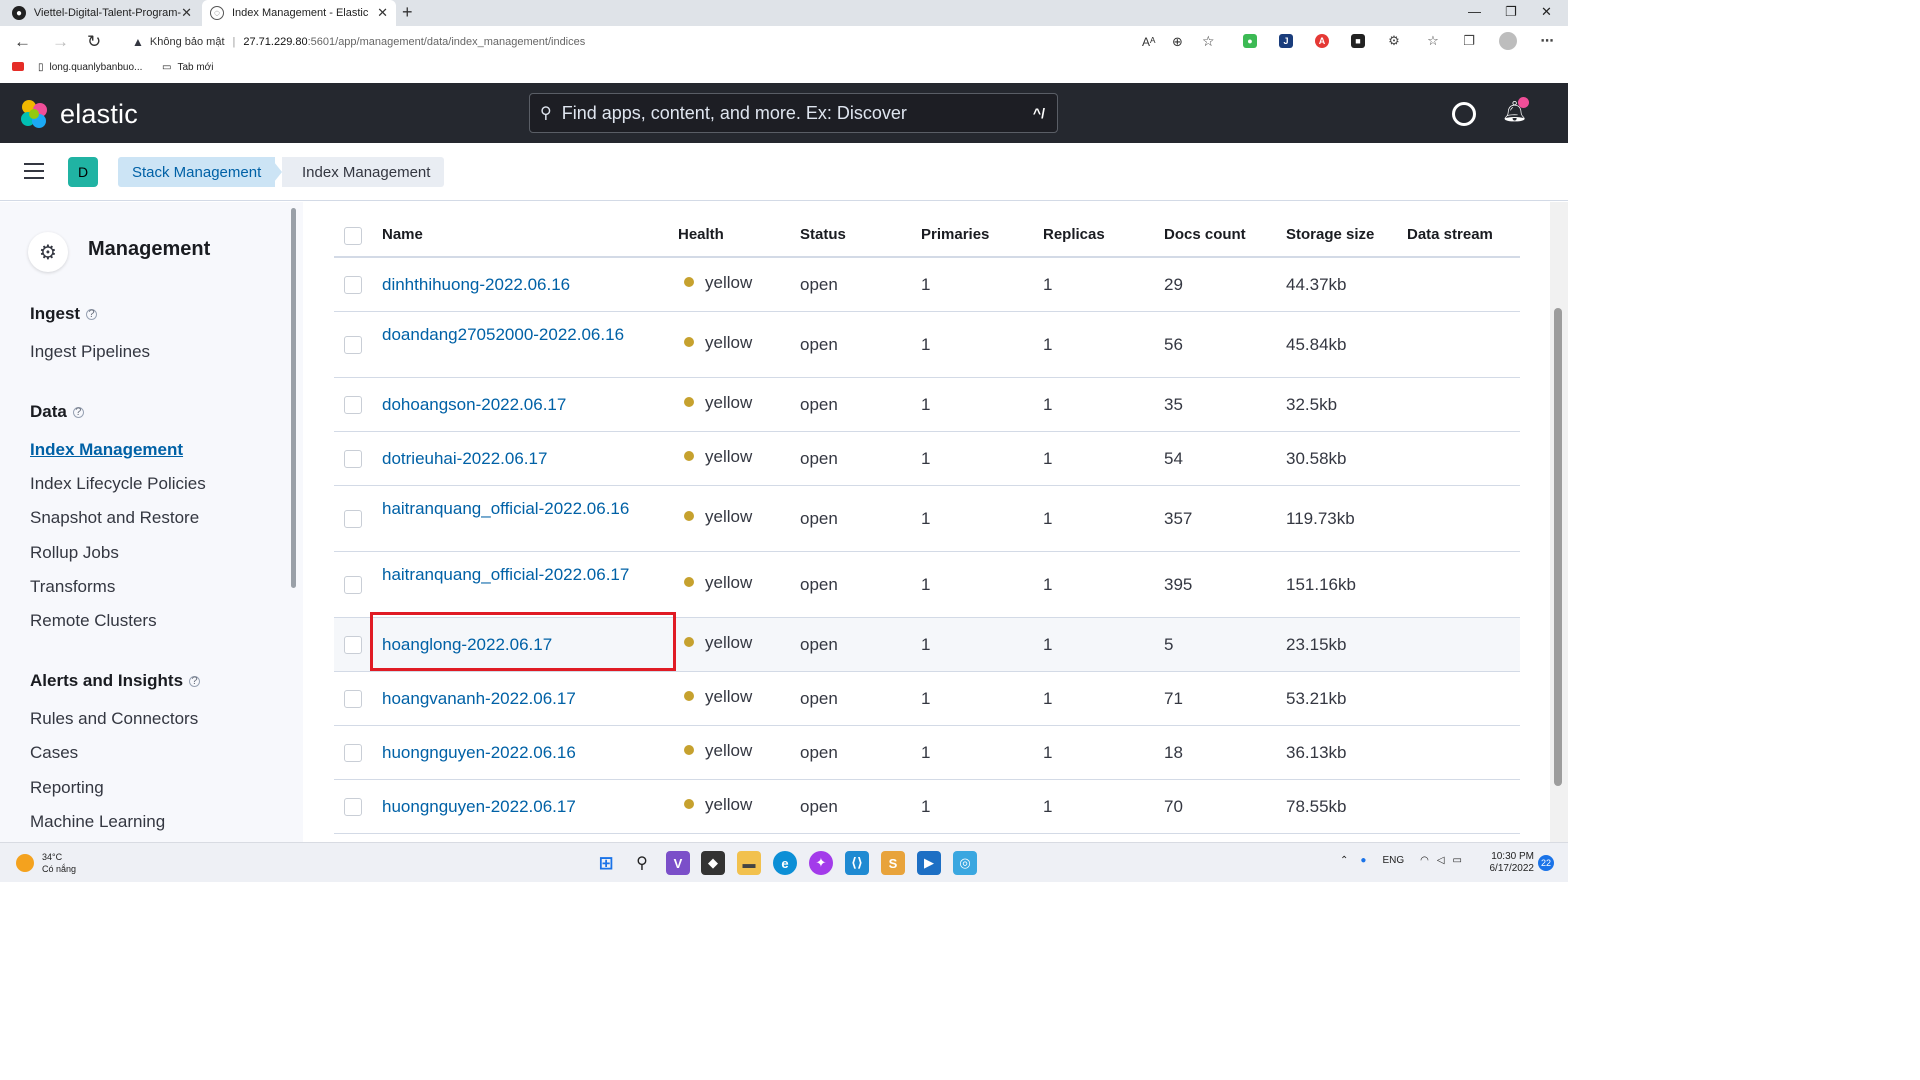 The image size is (1920, 1080). What do you see at coordinates (1393, 860) in the screenshot?
I see `language-indicator: ENG` at bounding box center [1393, 860].